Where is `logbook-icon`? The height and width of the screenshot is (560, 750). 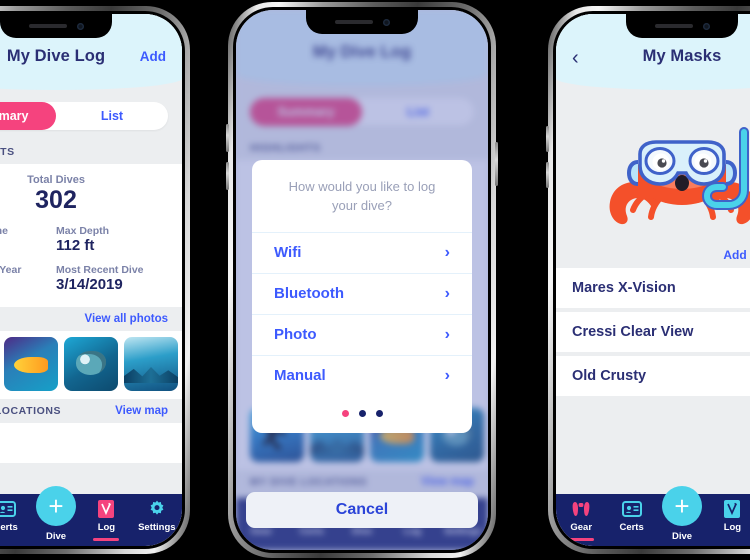 logbook-icon is located at coordinates (106, 509).